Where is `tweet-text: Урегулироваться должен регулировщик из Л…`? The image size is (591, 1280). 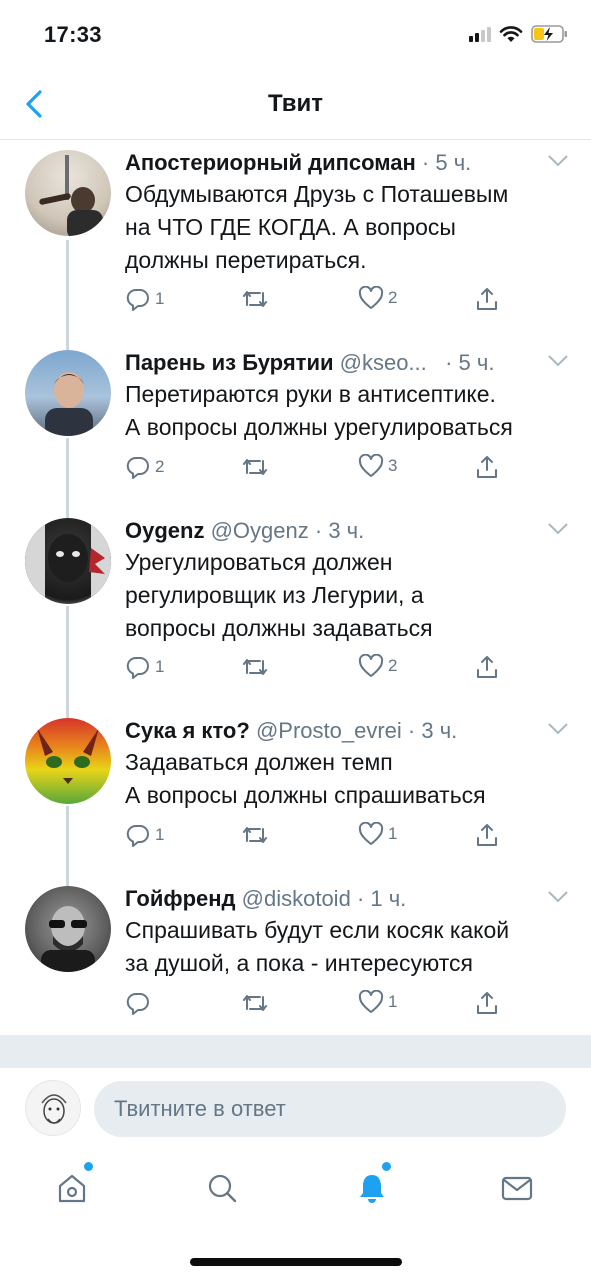
tweet-text: Урегулироваться должен регулировщик из Л… is located at coordinates (279, 595).